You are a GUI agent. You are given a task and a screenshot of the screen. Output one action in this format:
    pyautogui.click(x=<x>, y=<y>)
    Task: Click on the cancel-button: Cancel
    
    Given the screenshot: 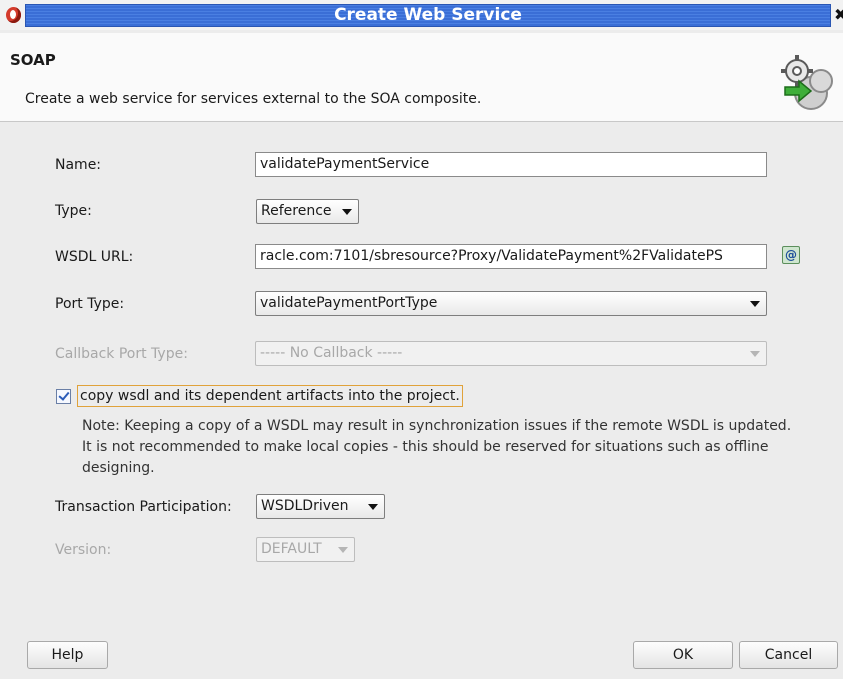 What is the action you would take?
    pyautogui.click(x=788, y=655)
    